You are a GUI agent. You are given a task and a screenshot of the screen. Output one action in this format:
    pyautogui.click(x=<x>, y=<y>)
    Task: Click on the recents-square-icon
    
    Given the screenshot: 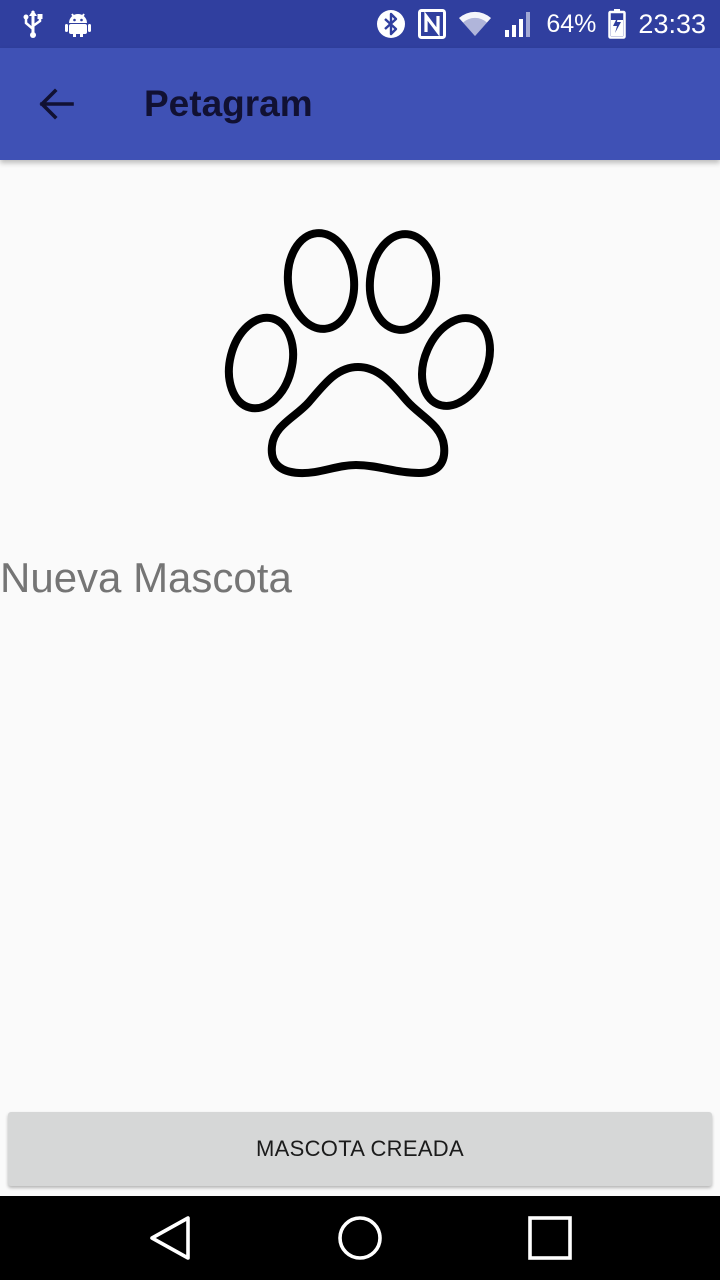 What is the action you would take?
    pyautogui.click(x=550, y=1238)
    